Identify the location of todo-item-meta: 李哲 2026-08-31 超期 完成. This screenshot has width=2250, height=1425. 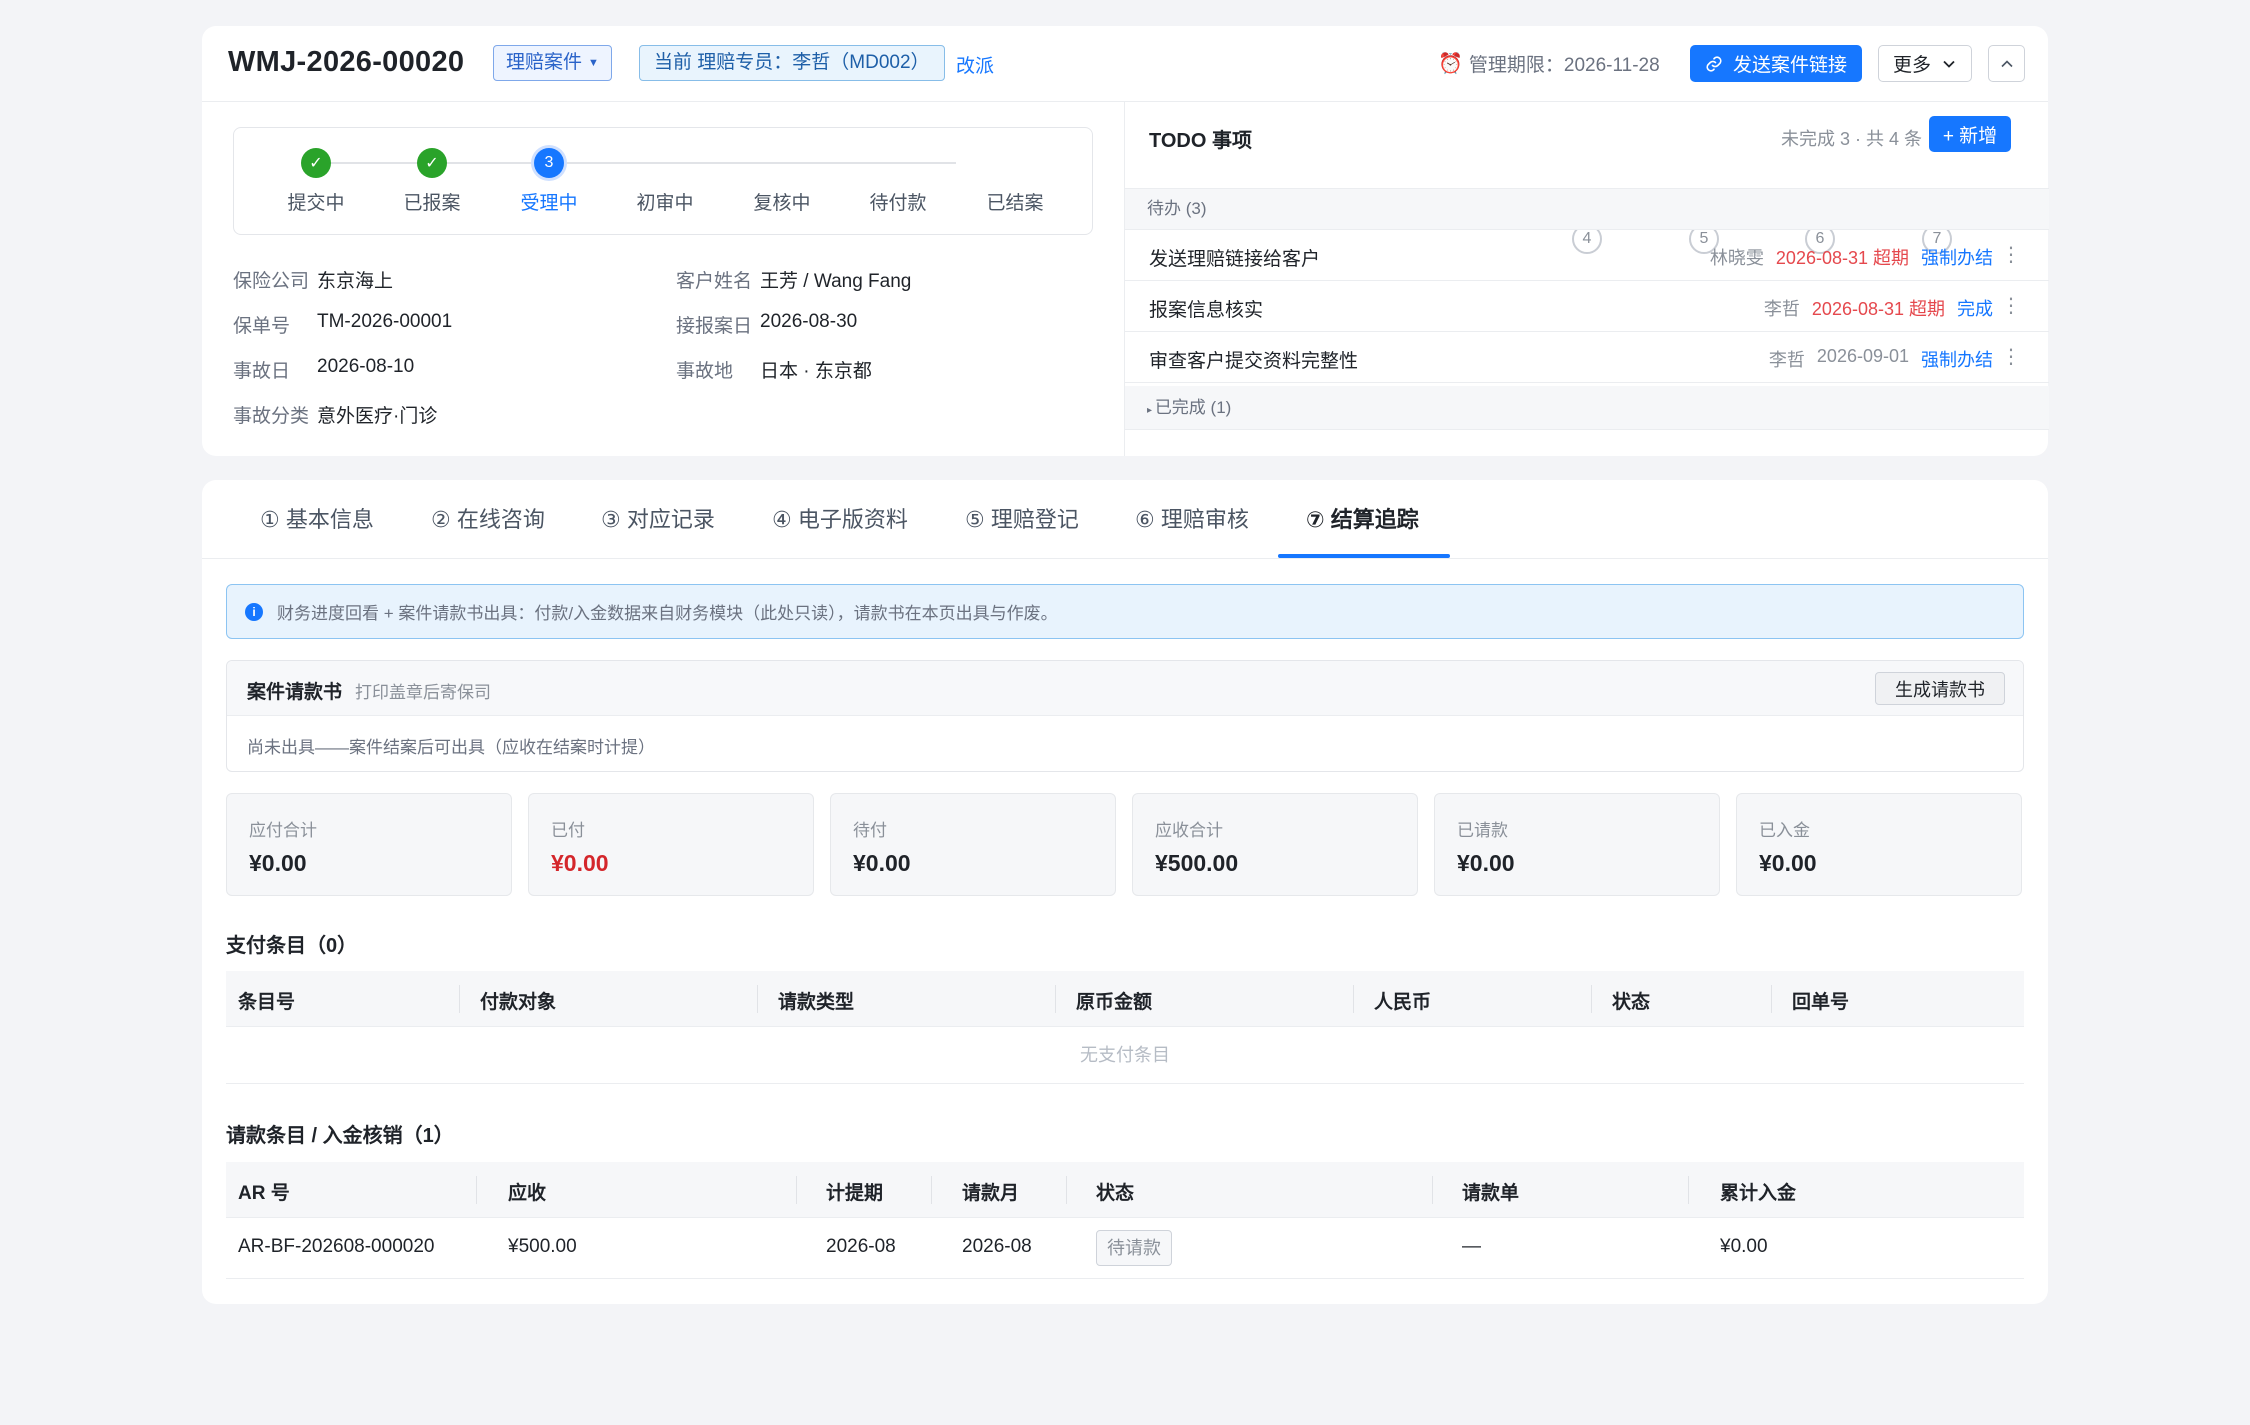
(1878, 308).